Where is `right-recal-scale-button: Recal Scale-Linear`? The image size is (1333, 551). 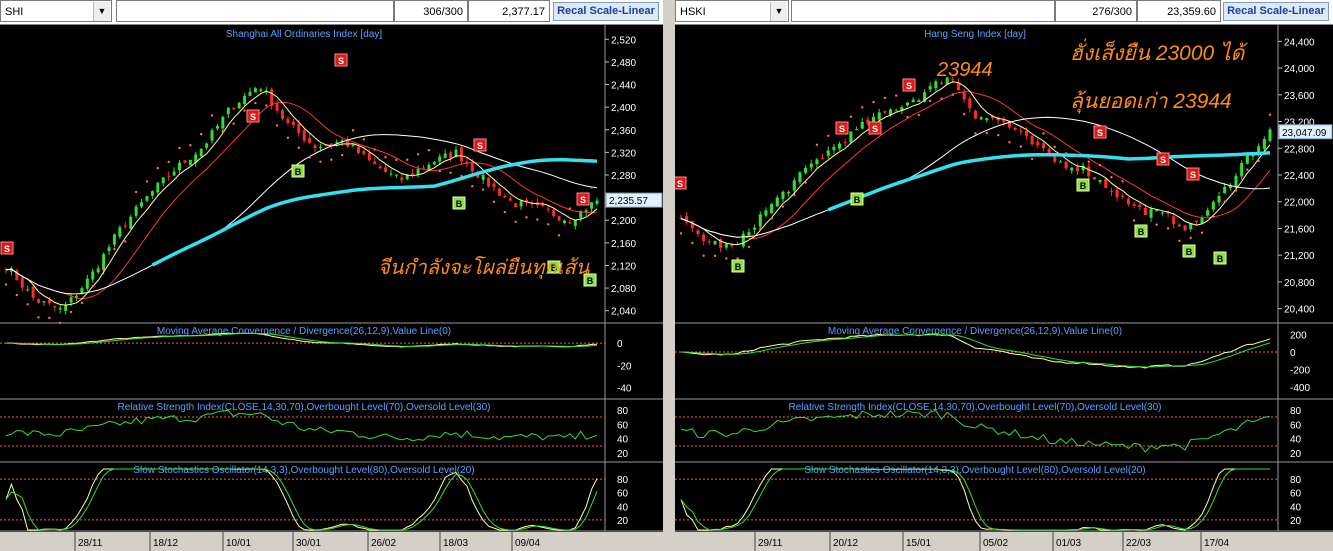 right-recal-scale-button: Recal Scale-Linear is located at coordinates (1276, 11).